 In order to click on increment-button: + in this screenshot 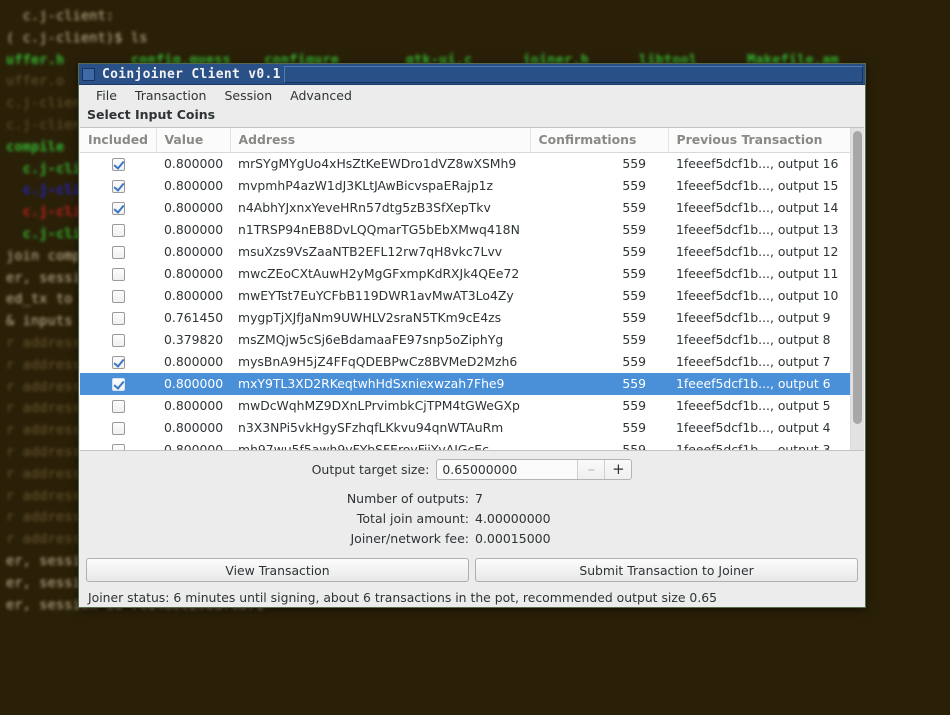, I will do `click(618, 469)`.